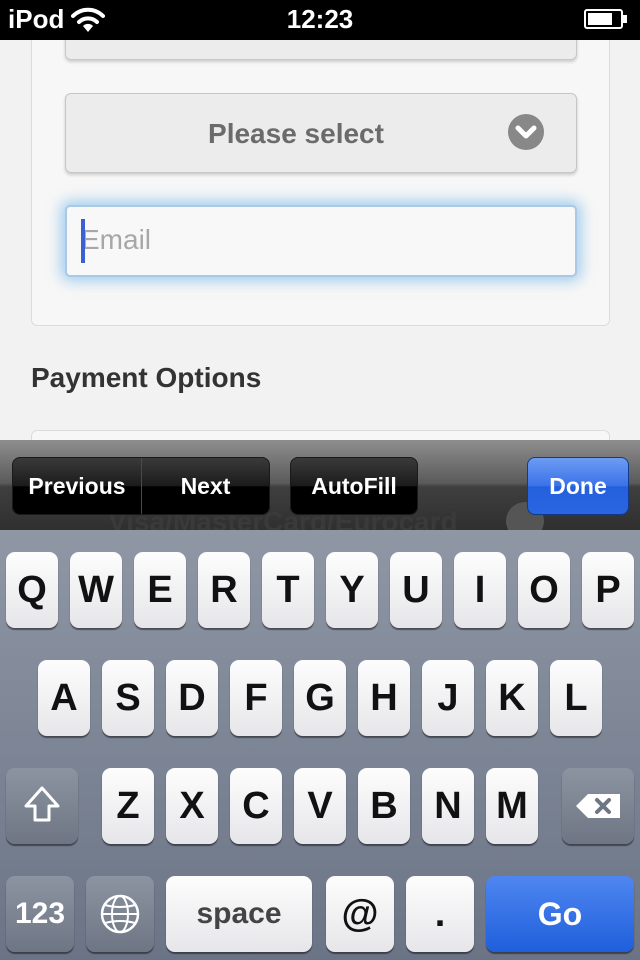  Describe the element at coordinates (416, 590) in the screenshot. I see `key-u: U` at that location.